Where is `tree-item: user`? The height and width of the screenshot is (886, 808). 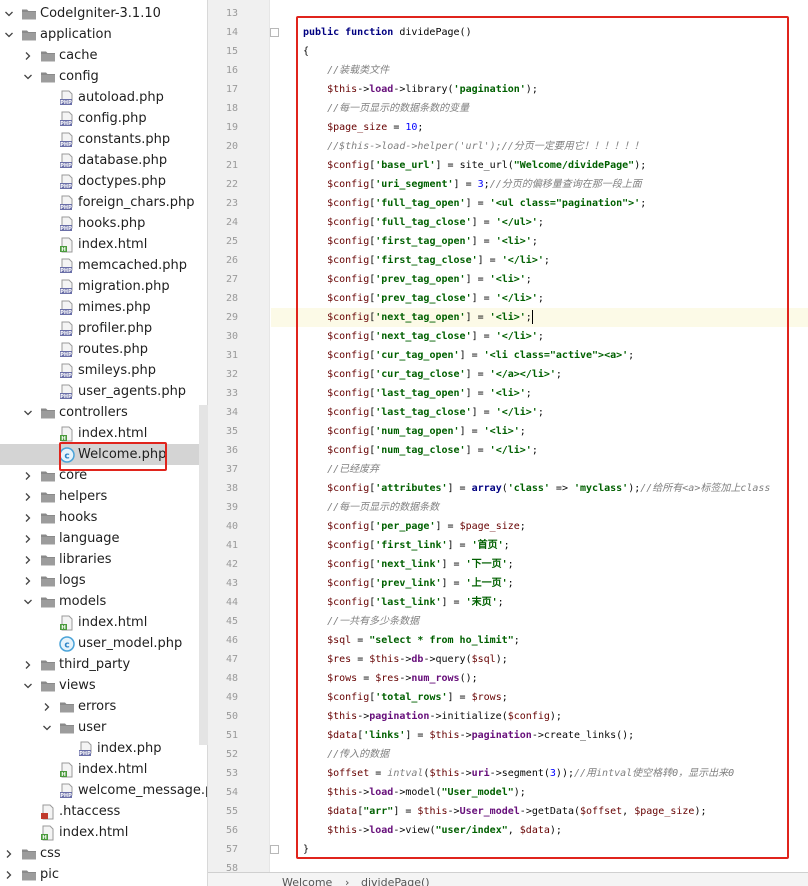
tree-item: user is located at coordinates (103, 727).